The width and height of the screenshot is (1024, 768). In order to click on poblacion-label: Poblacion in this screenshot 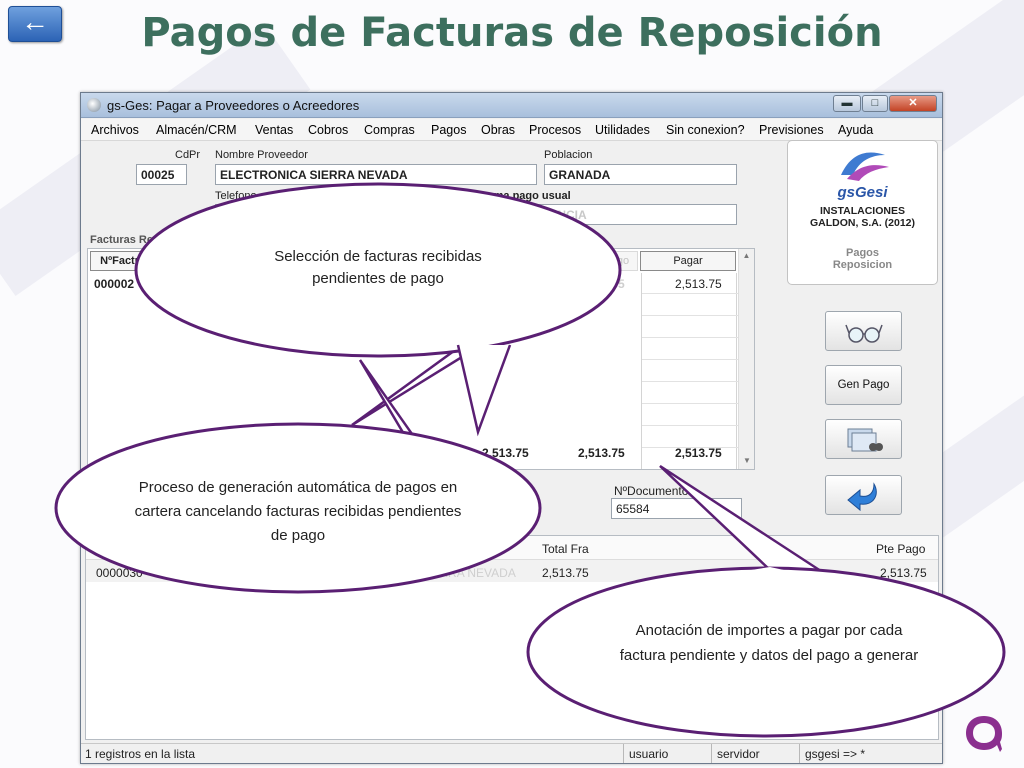, I will do `click(568, 155)`.